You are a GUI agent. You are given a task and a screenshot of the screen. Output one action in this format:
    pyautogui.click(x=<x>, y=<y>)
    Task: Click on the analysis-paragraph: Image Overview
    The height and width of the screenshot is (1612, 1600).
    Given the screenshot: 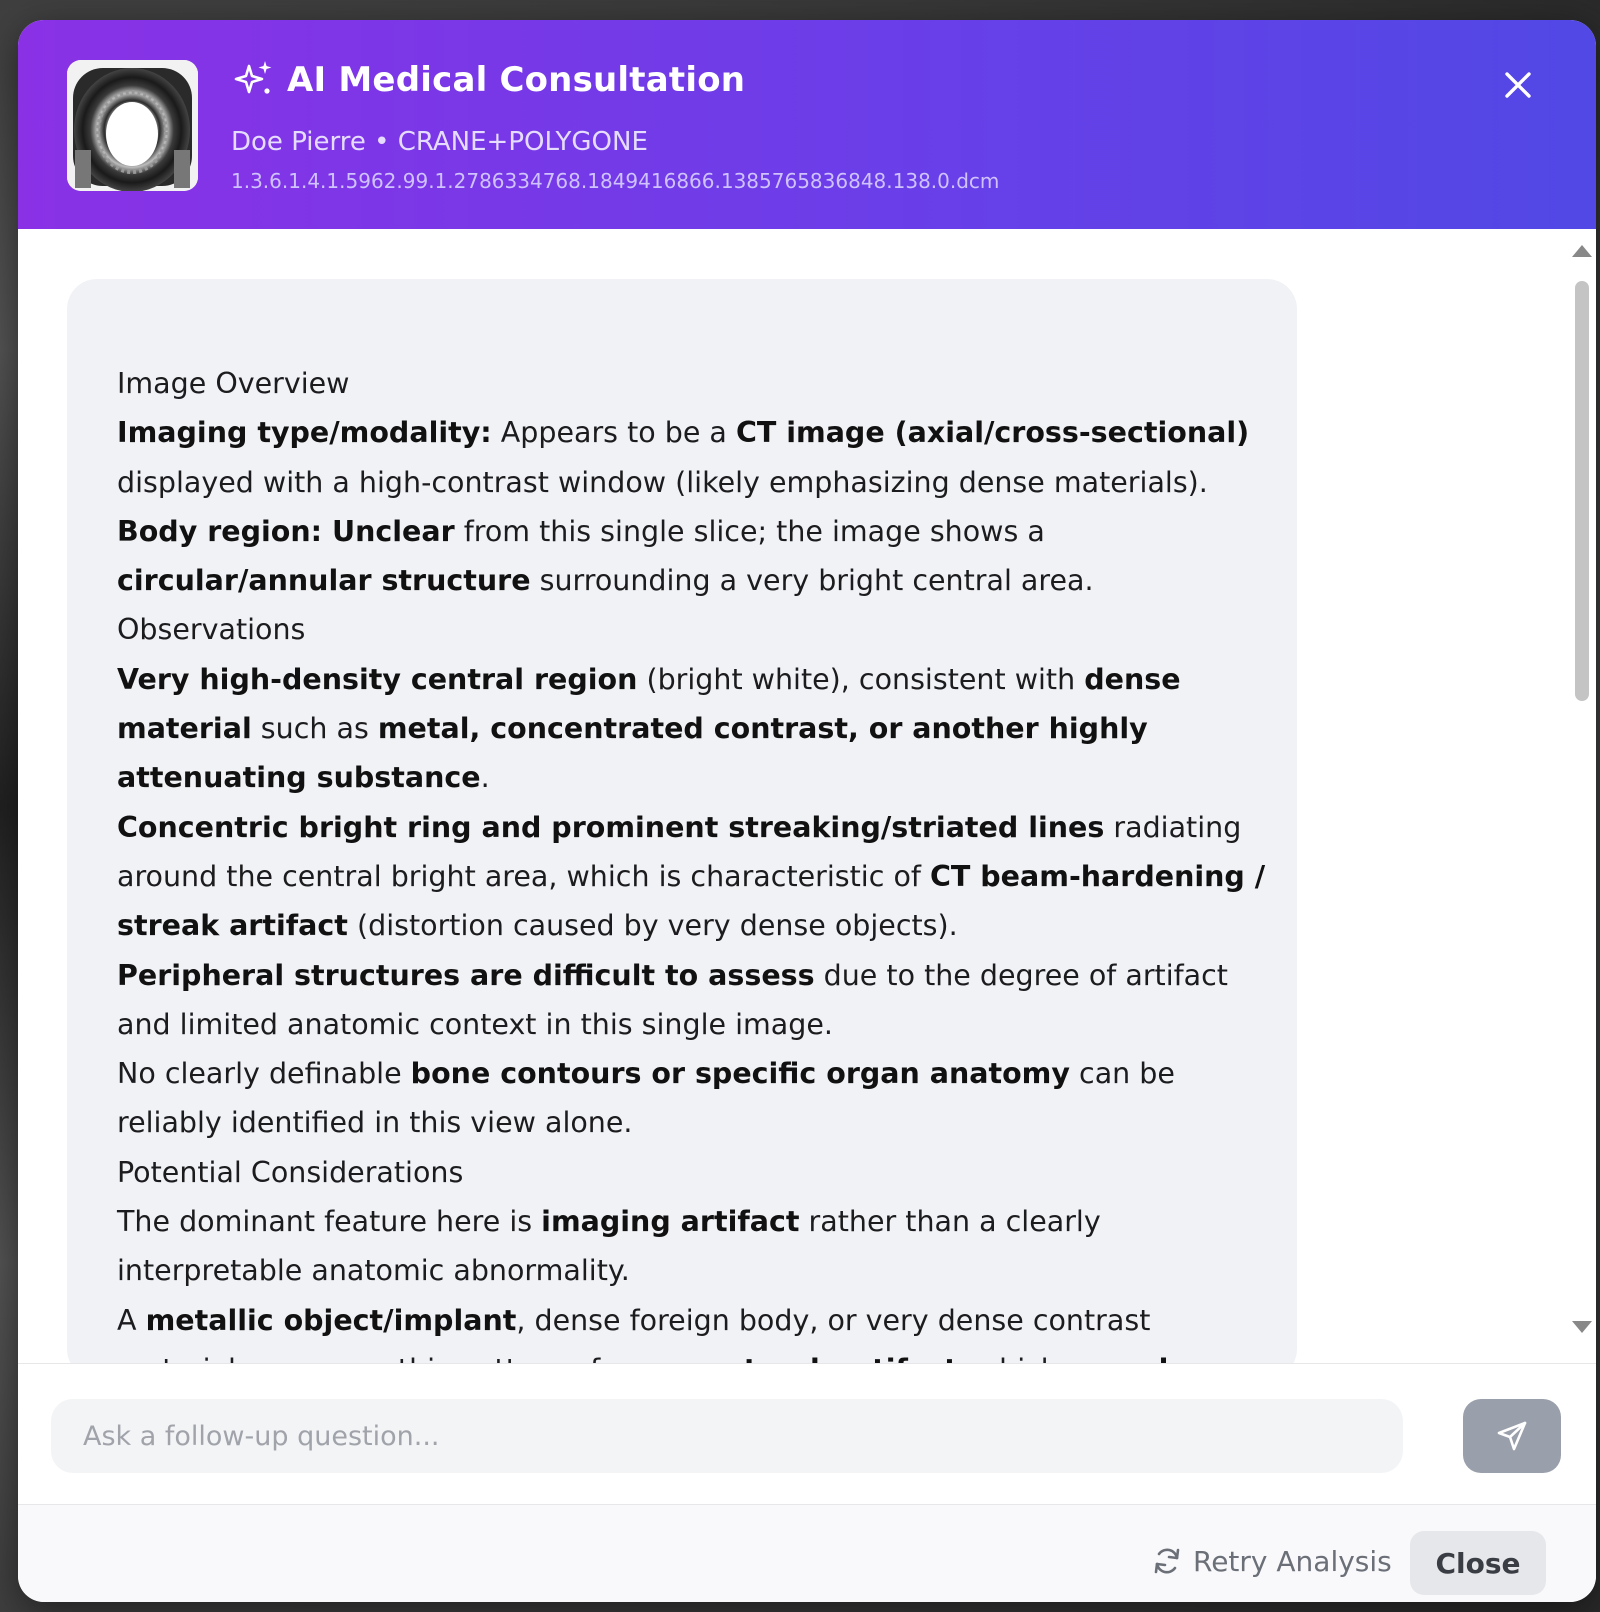 What is the action you would take?
    pyautogui.click(x=692, y=383)
    